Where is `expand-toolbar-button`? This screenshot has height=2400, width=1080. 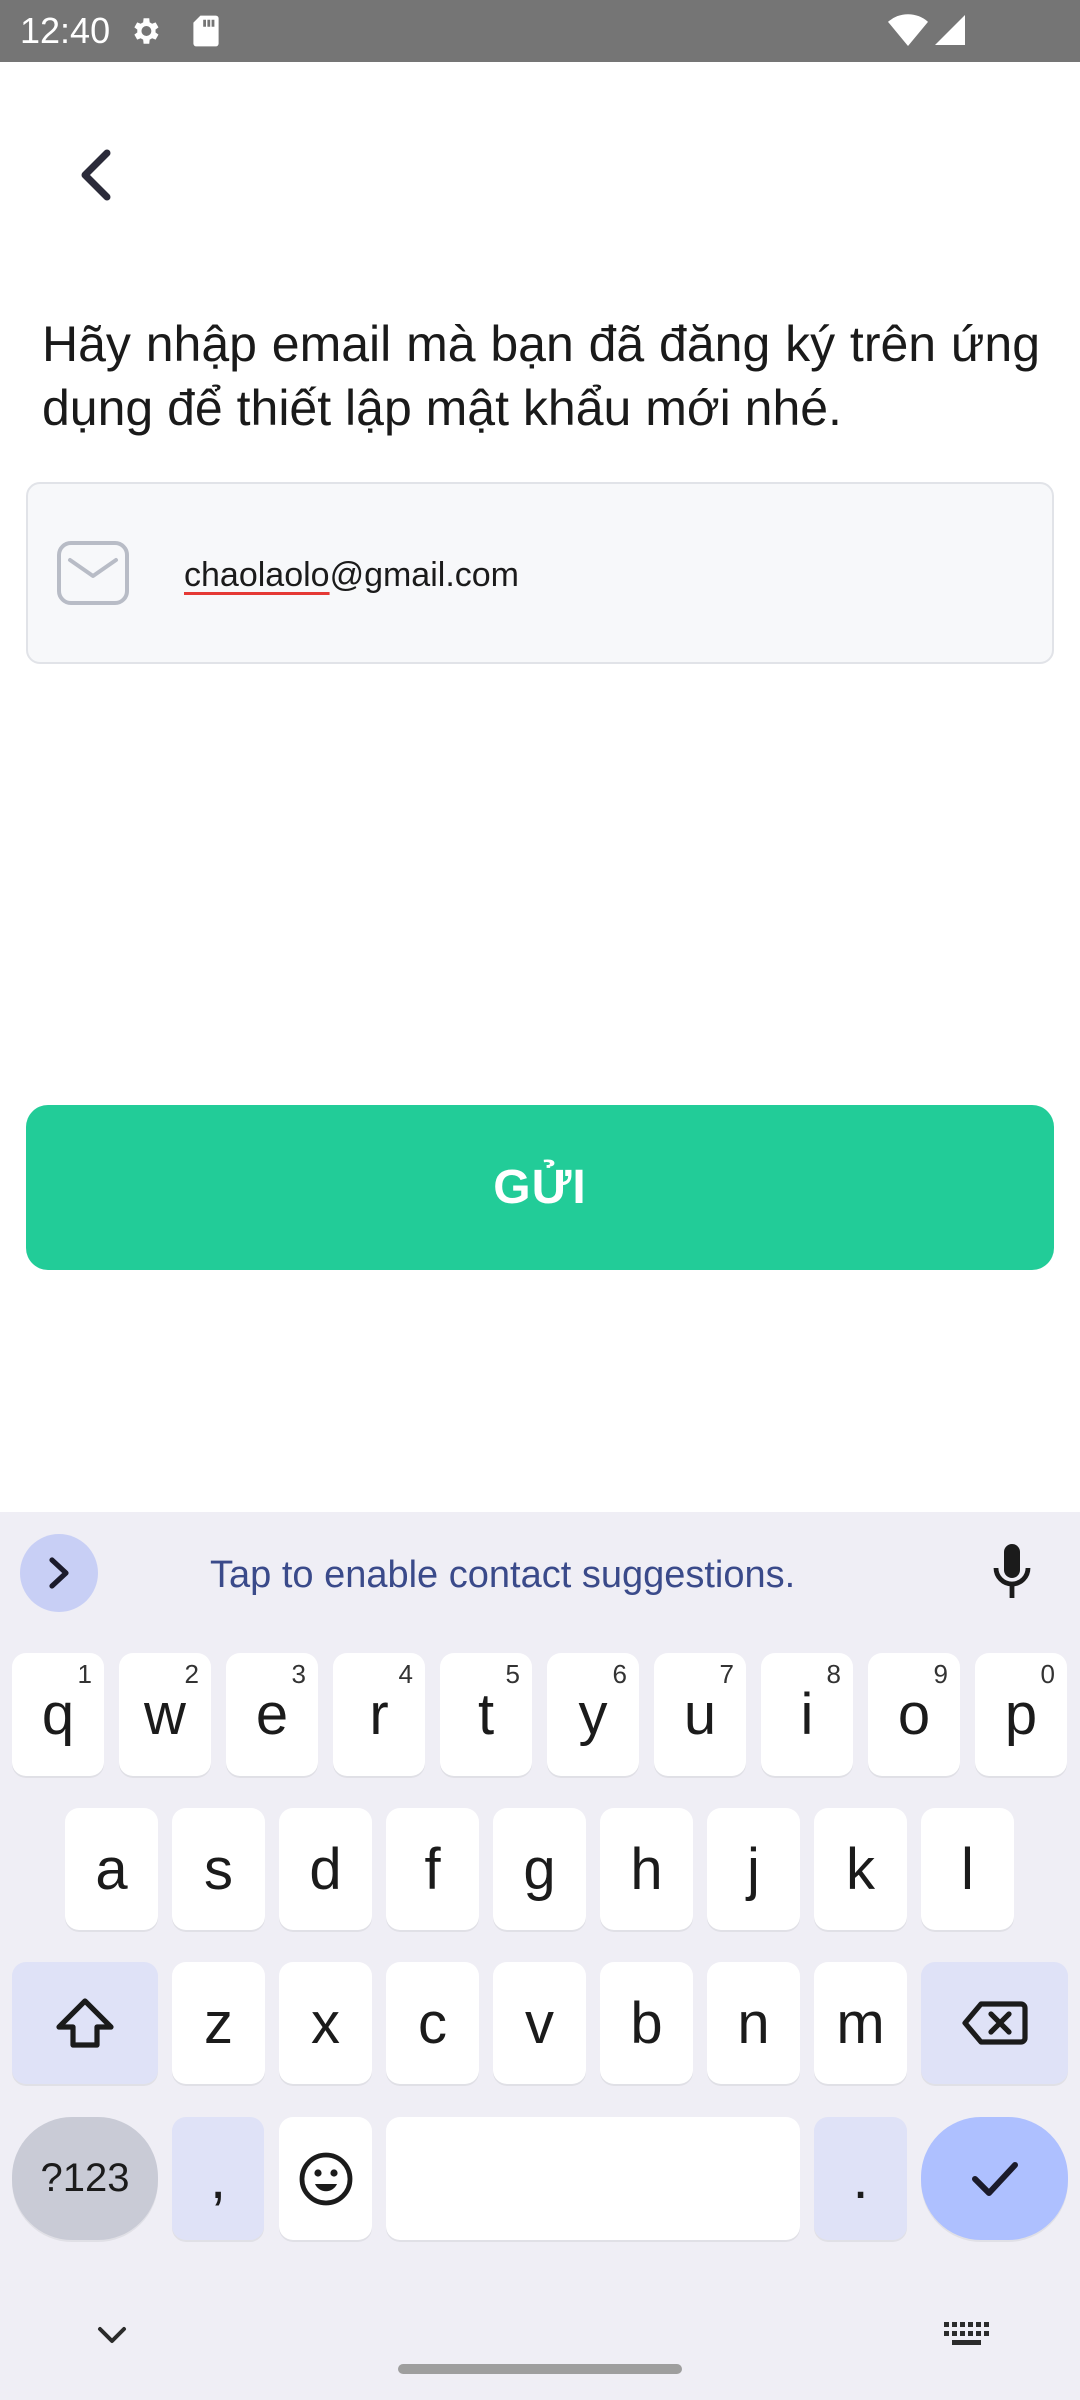
expand-toolbar-button is located at coordinates (59, 1573).